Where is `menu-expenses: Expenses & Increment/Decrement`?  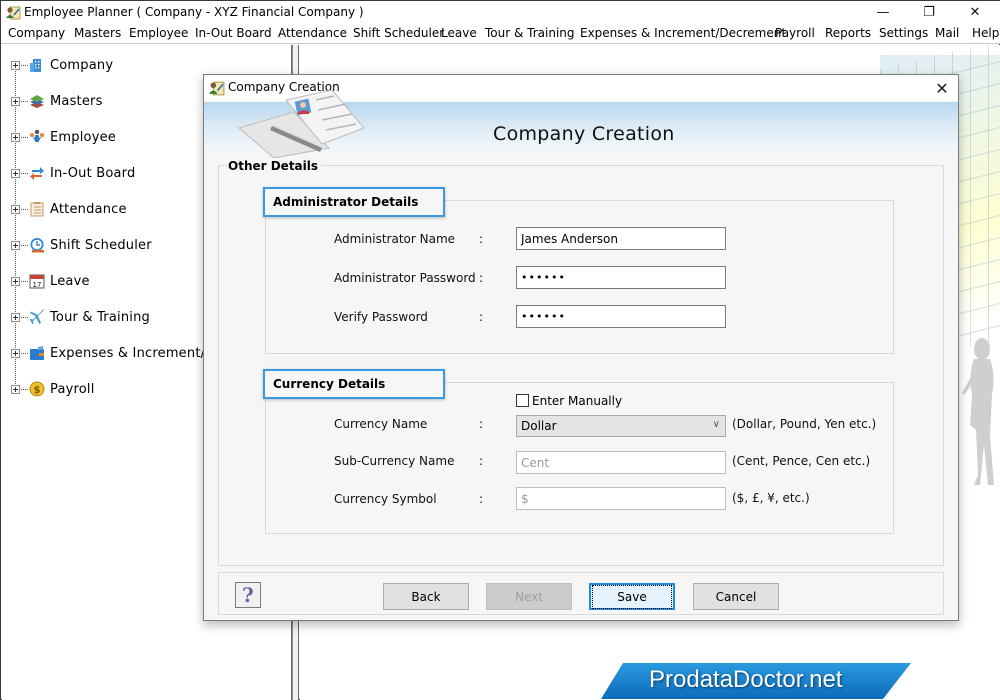 menu-expenses: Expenses & Increment/Decrement is located at coordinates (683, 33).